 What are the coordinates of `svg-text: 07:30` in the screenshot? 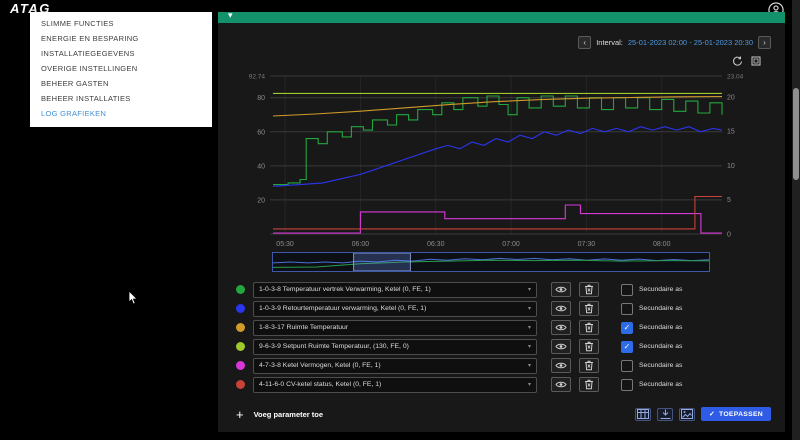 It's located at (587, 244).